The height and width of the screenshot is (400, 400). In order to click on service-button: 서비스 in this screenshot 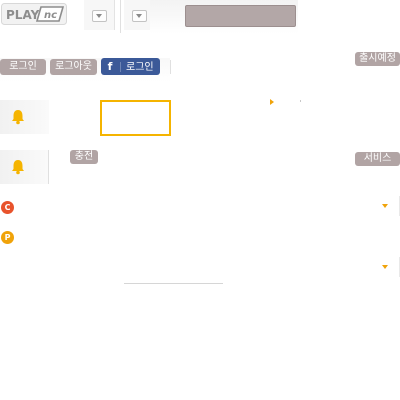, I will do `click(377, 159)`.